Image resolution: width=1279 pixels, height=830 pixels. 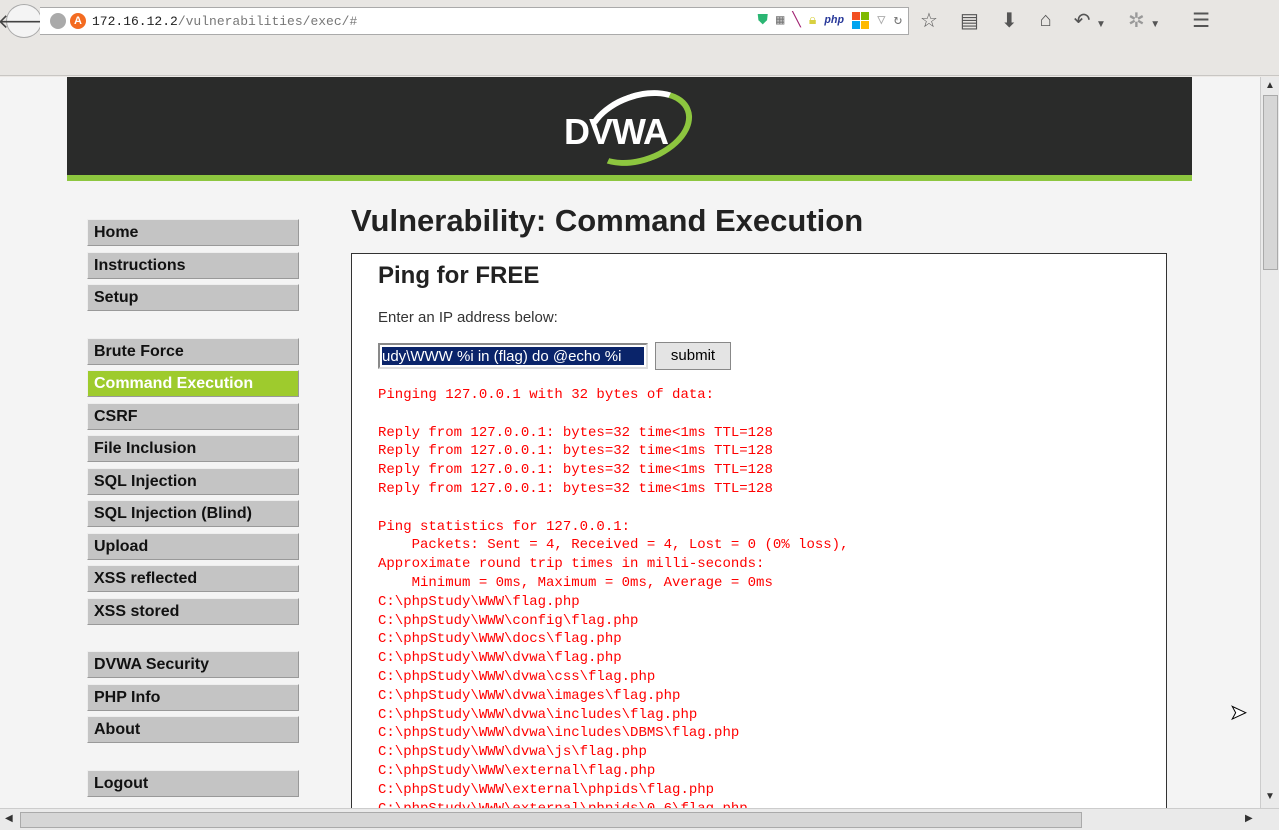 I want to click on windows-icon, so click(x=861, y=20).